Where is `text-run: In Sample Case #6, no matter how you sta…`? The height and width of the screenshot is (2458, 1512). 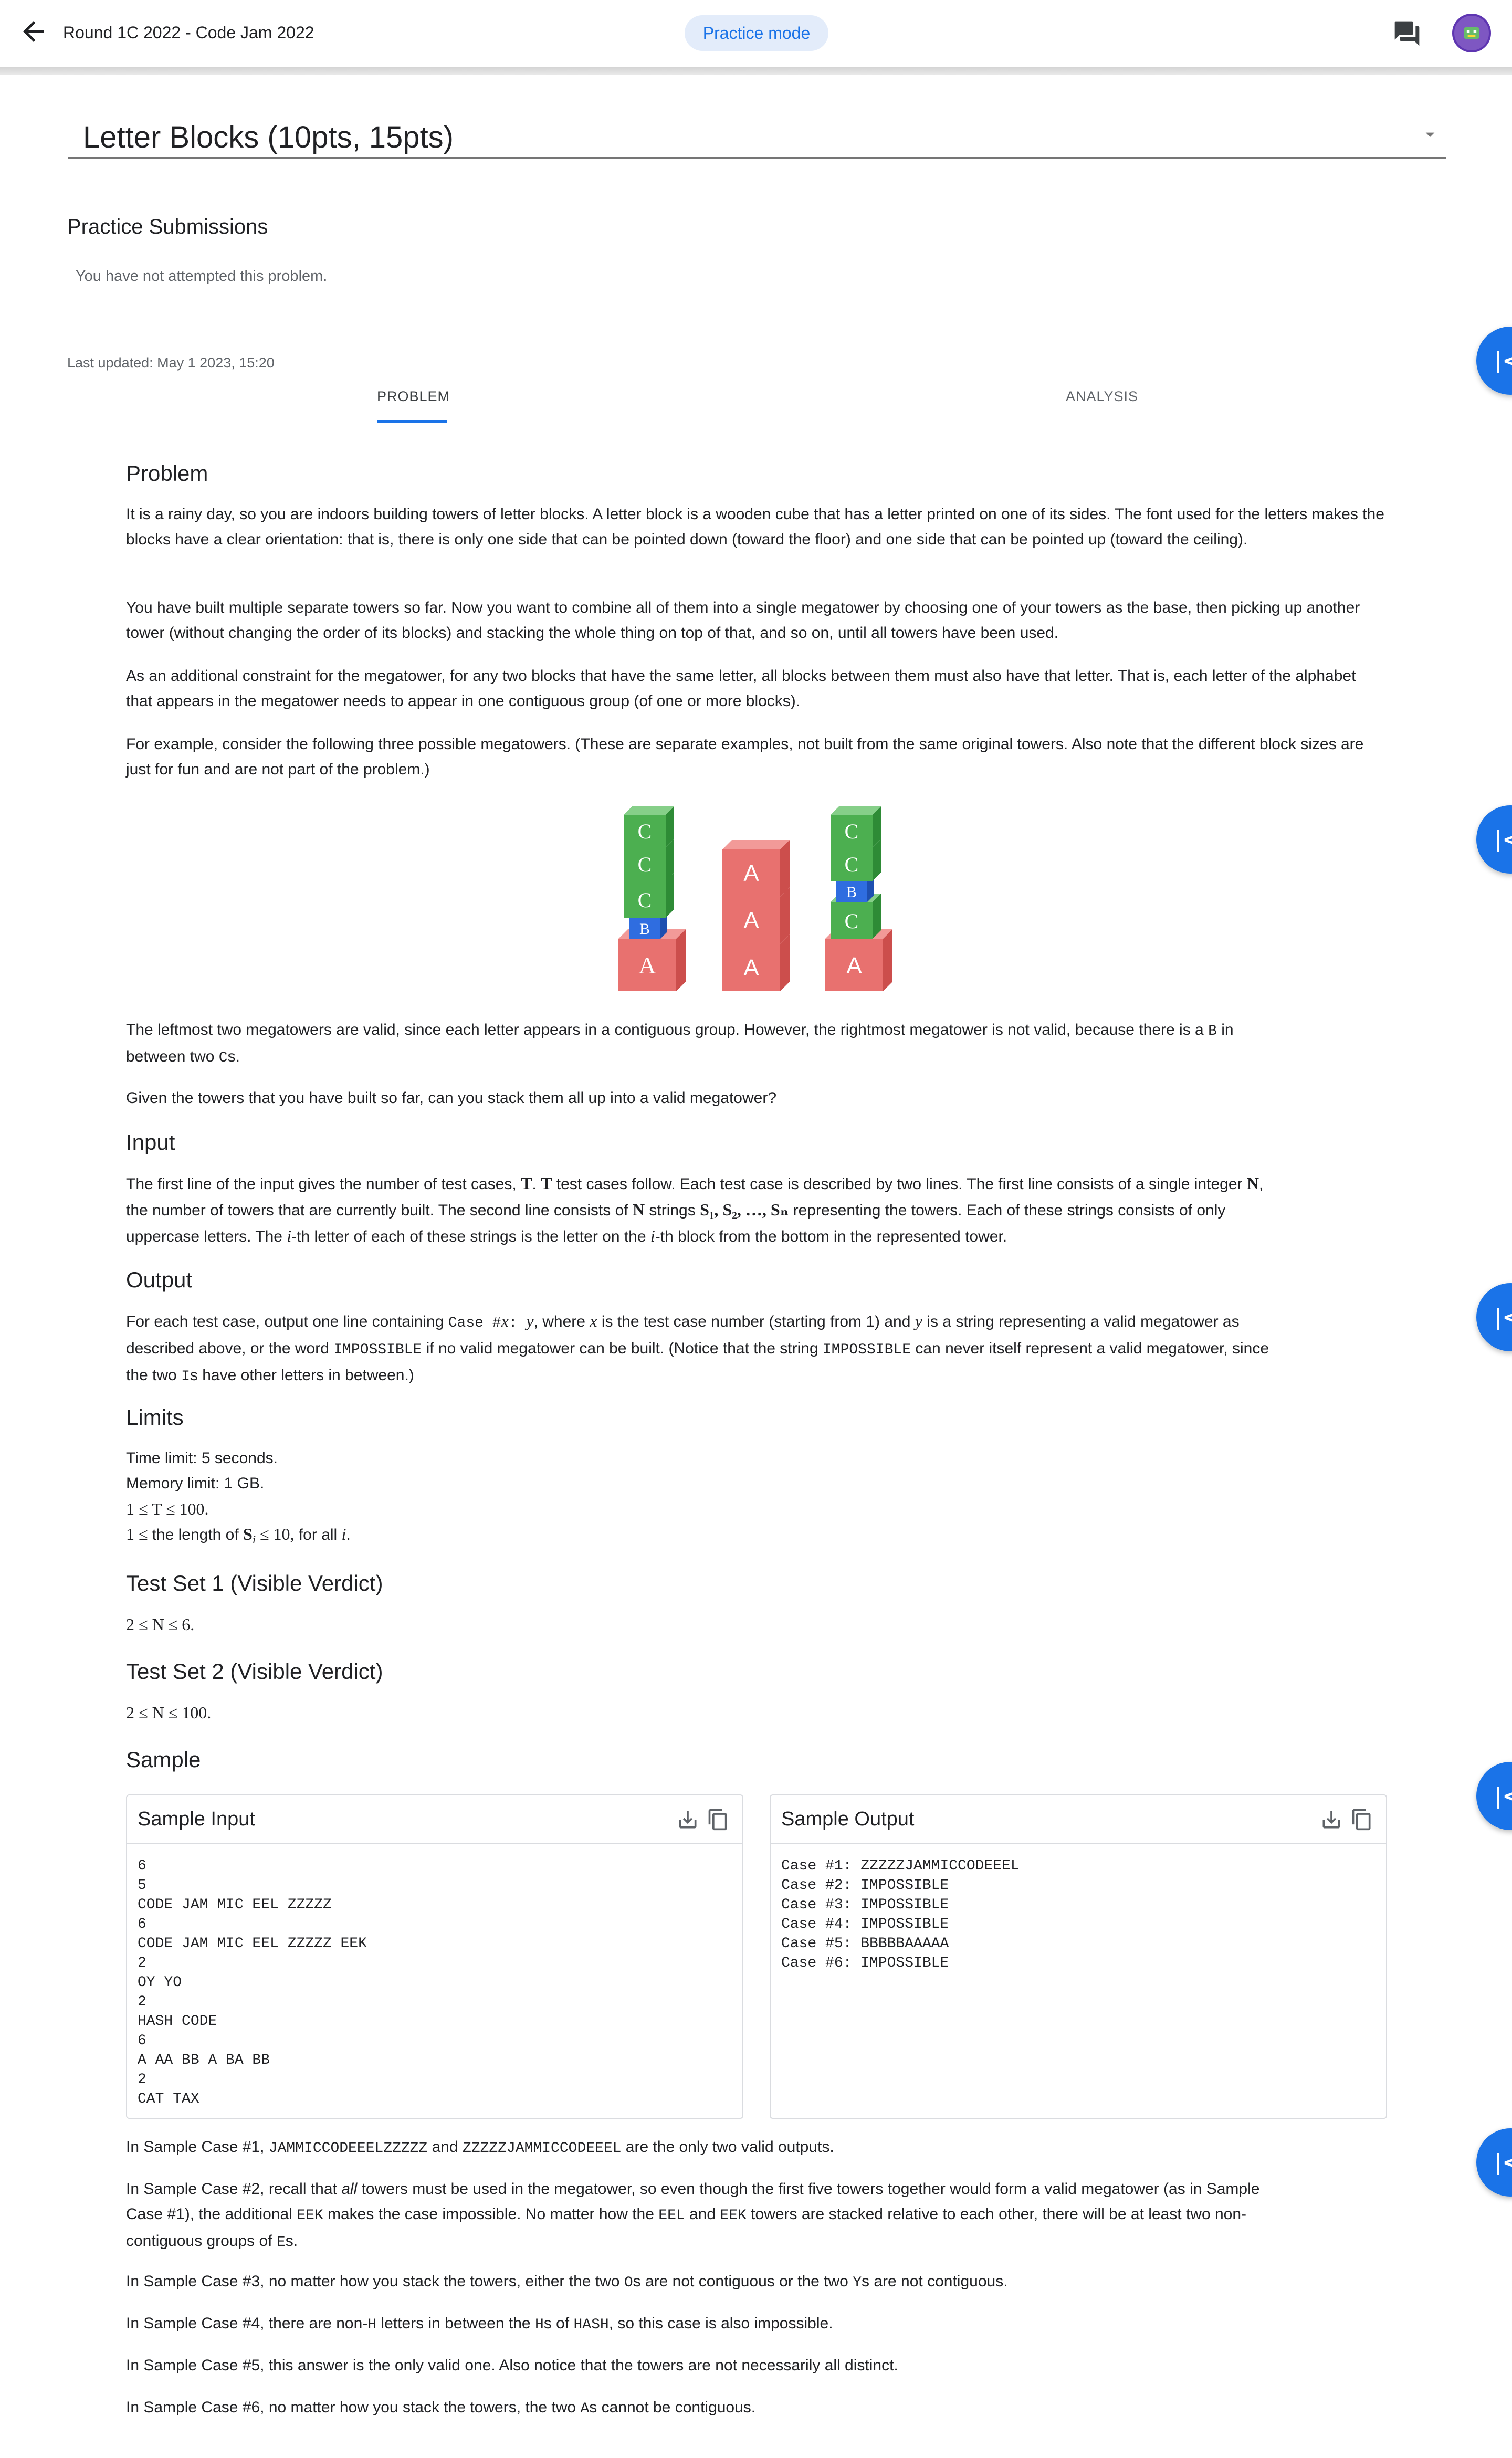 text-run: In Sample Case #6, no matter how you sta… is located at coordinates (353, 2407).